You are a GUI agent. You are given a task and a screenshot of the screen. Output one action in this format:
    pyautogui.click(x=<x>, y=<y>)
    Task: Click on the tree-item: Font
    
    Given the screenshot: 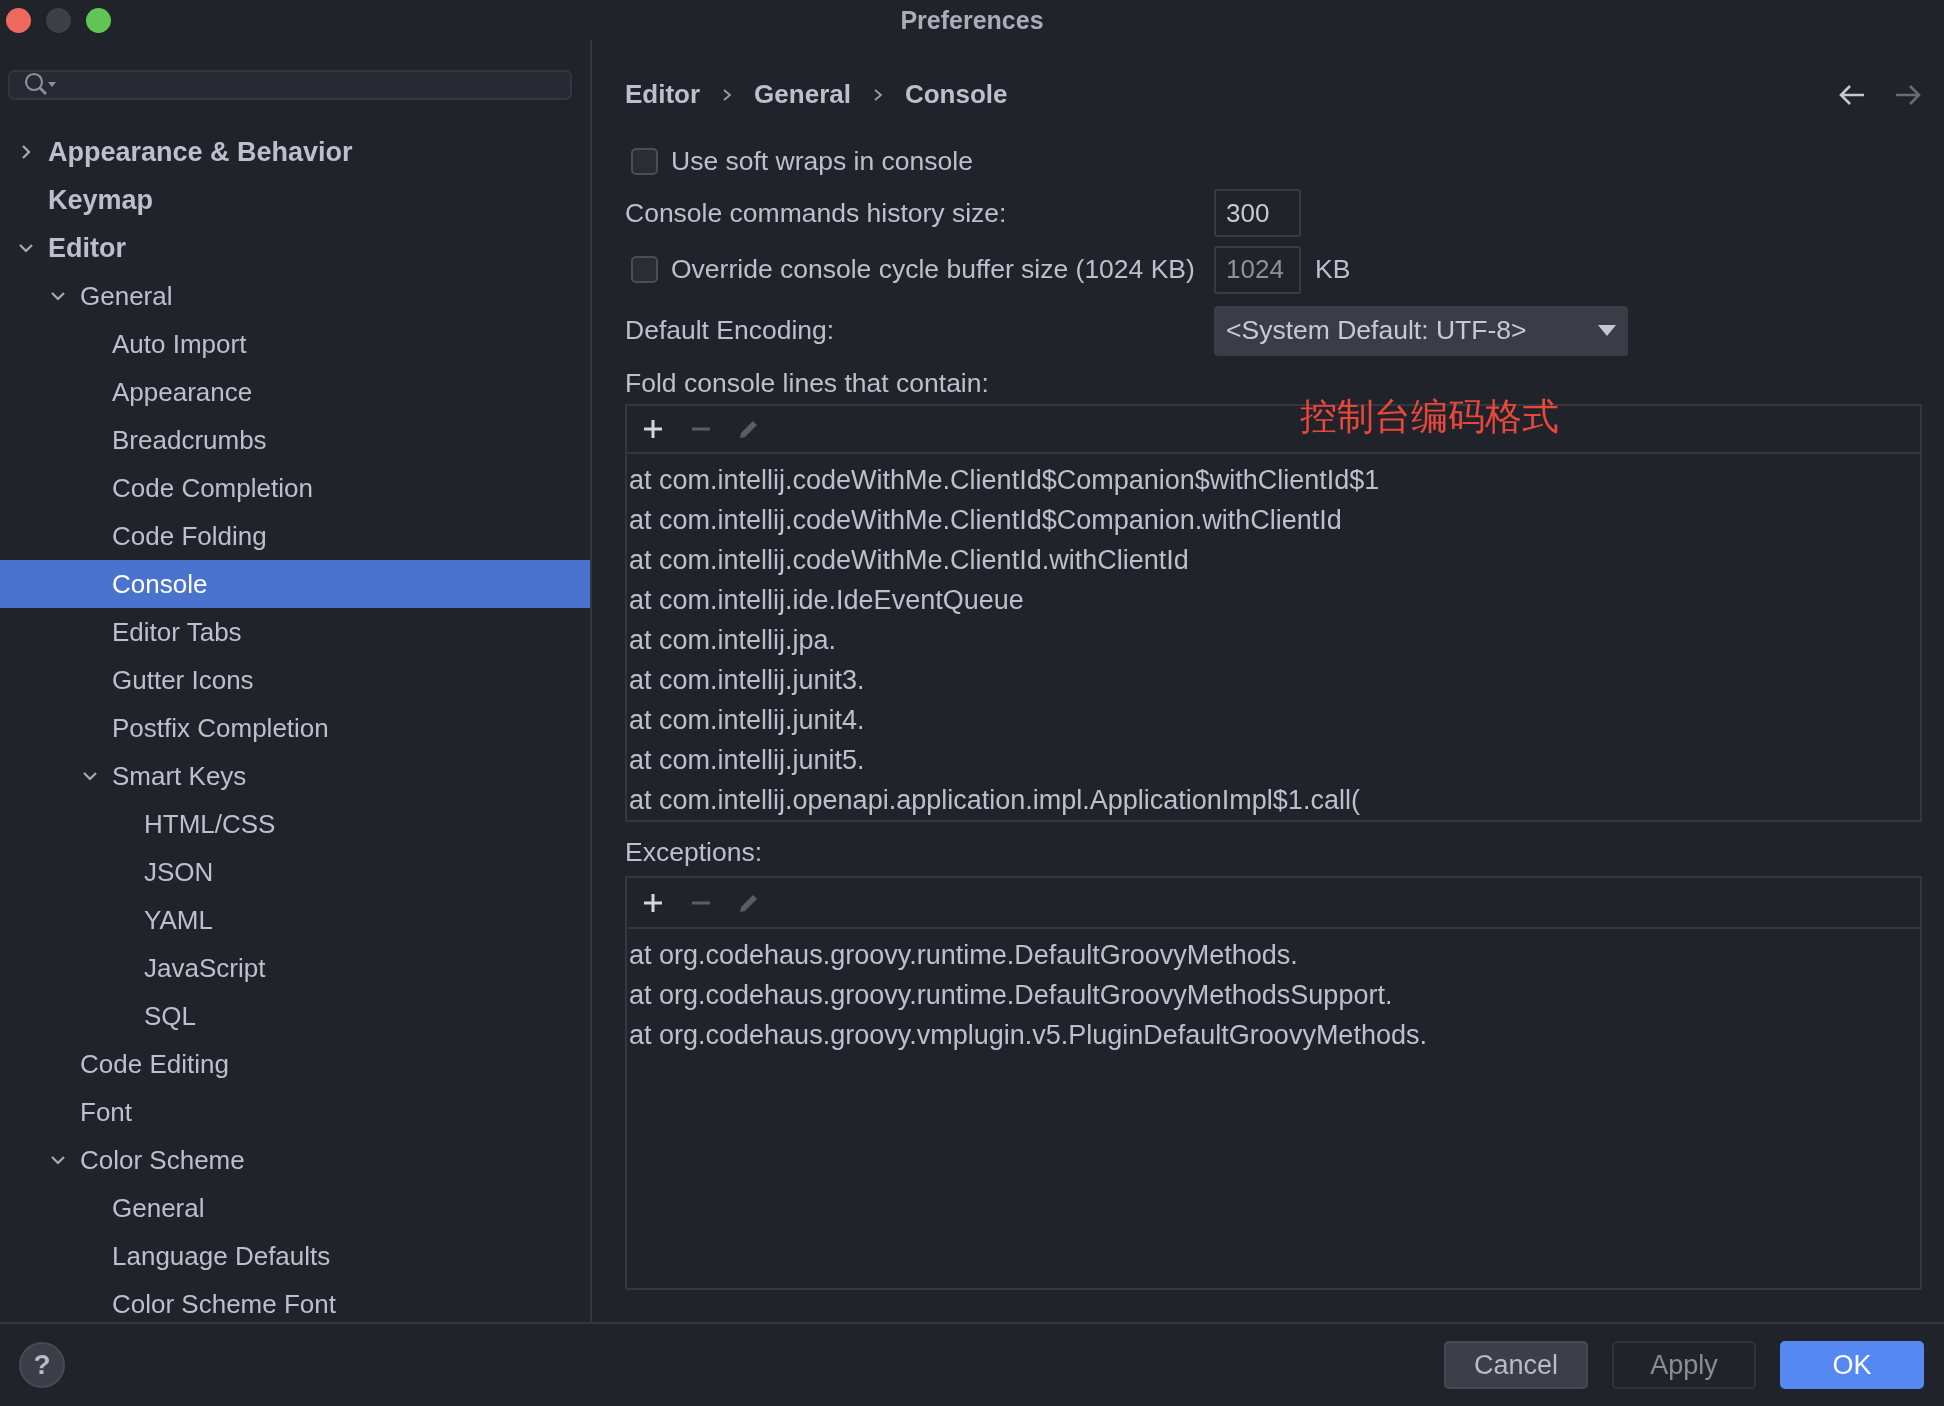 What is the action you would take?
    pyautogui.click(x=295, y=1112)
    